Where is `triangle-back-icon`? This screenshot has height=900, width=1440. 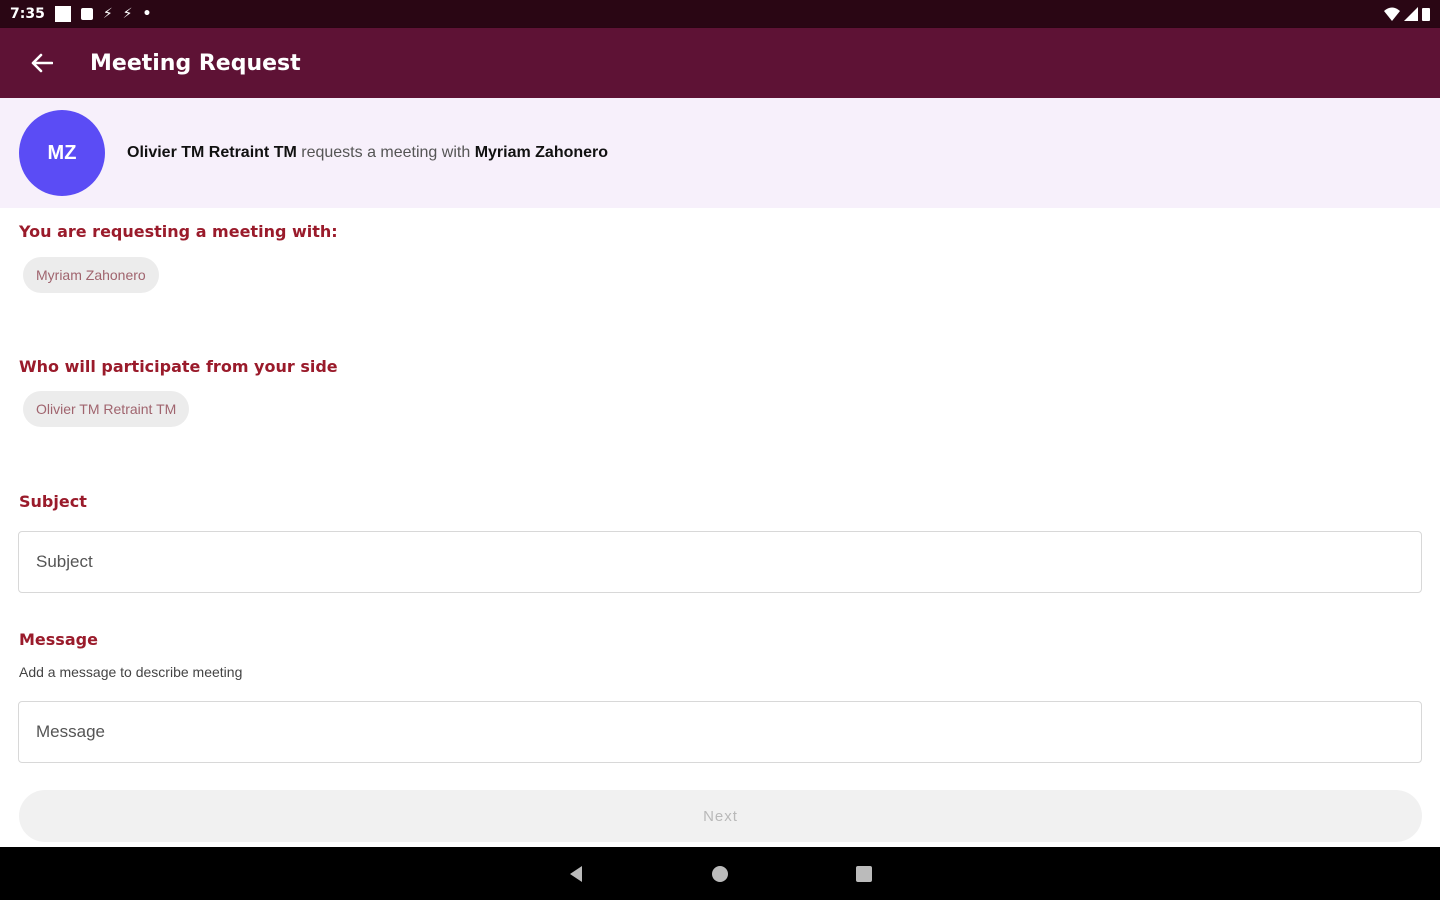 triangle-back-icon is located at coordinates (576, 873).